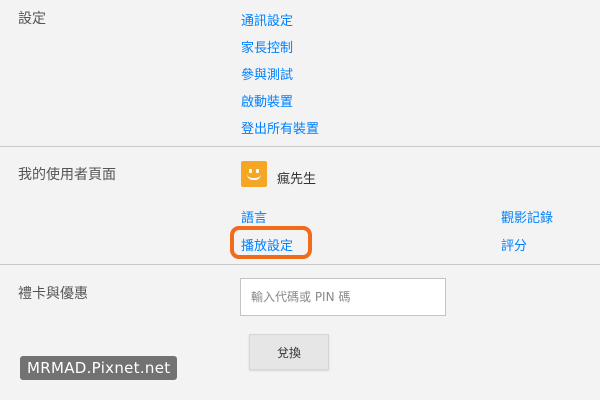 The width and height of the screenshot is (600, 400). I want to click on profile-name: 瘋先生, so click(297, 179).